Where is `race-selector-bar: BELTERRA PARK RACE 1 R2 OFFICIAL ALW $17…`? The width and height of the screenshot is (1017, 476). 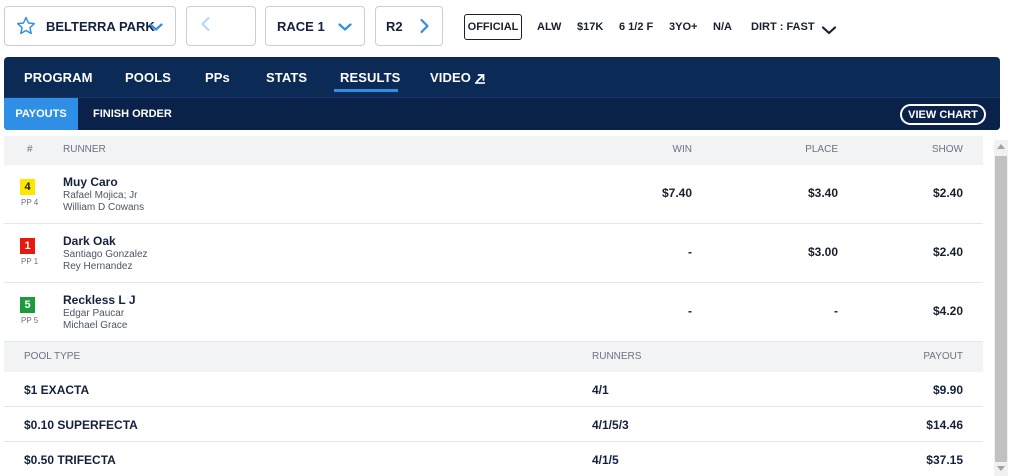 race-selector-bar: BELTERRA PARK RACE 1 R2 OFFICIAL ALW $17… is located at coordinates (508, 27).